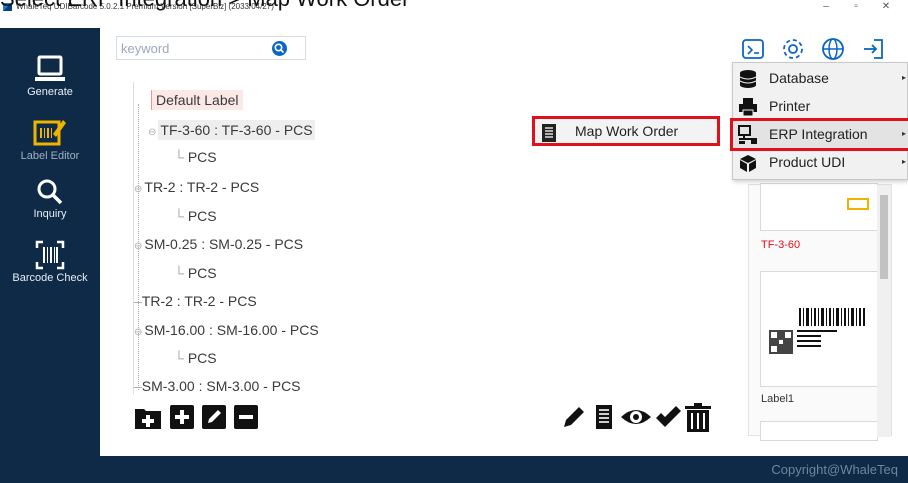 The width and height of the screenshot is (908, 483). I want to click on thumbnail-label: Label1, so click(778, 399).